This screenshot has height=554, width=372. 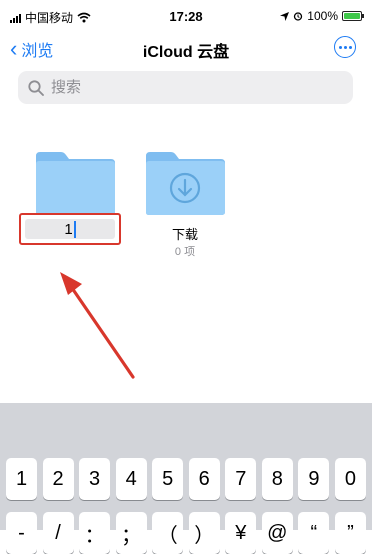 What do you see at coordinates (185, 252) in the screenshot?
I see `folder-item-count: 0 项` at bounding box center [185, 252].